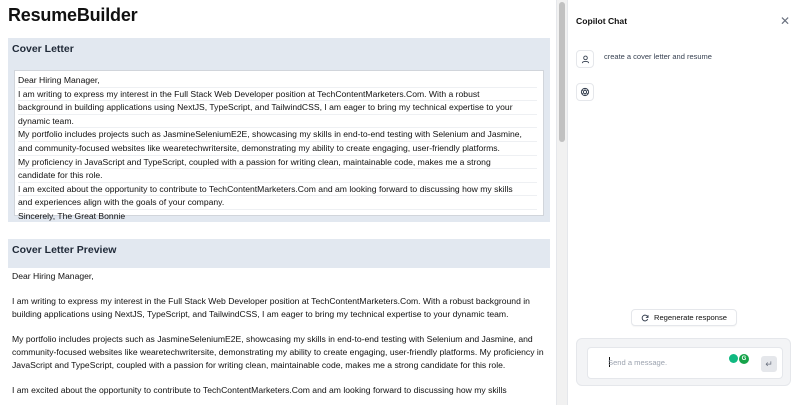 The image size is (800, 405). What do you see at coordinates (277, 176) in the screenshot?
I see `cover-letter-line: candidate for this role.` at bounding box center [277, 176].